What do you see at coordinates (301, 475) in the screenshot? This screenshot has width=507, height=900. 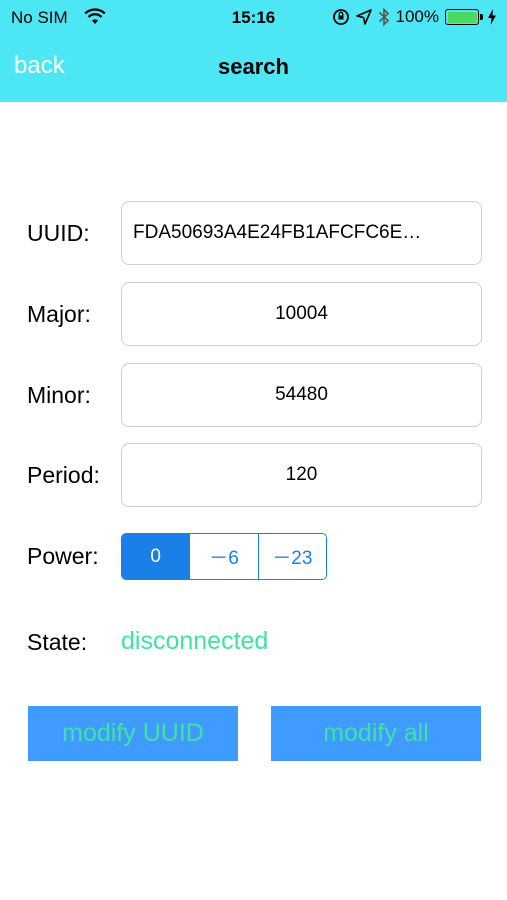 I see `period-field: 120` at bounding box center [301, 475].